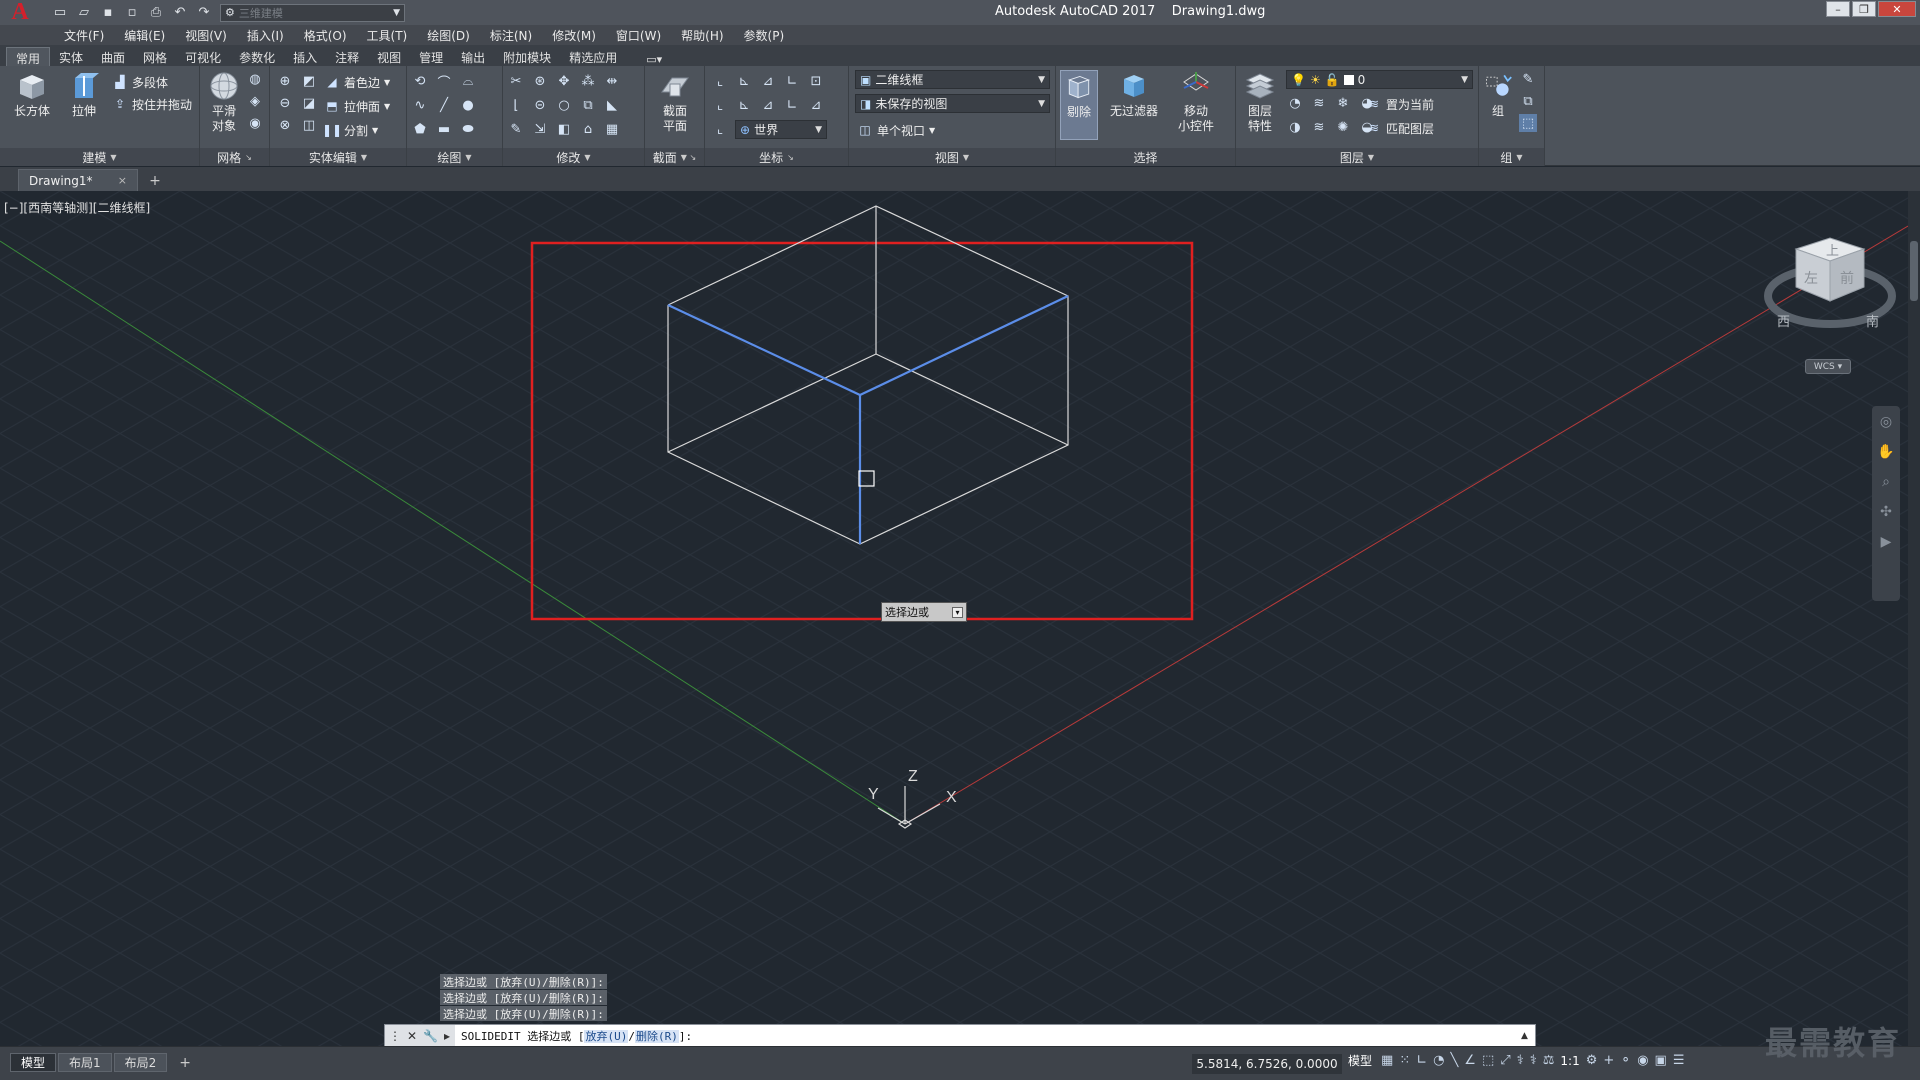 This screenshot has width=1920, height=1080. What do you see at coordinates (444, 81) in the screenshot?
I see `lasso-icon: ⌒` at bounding box center [444, 81].